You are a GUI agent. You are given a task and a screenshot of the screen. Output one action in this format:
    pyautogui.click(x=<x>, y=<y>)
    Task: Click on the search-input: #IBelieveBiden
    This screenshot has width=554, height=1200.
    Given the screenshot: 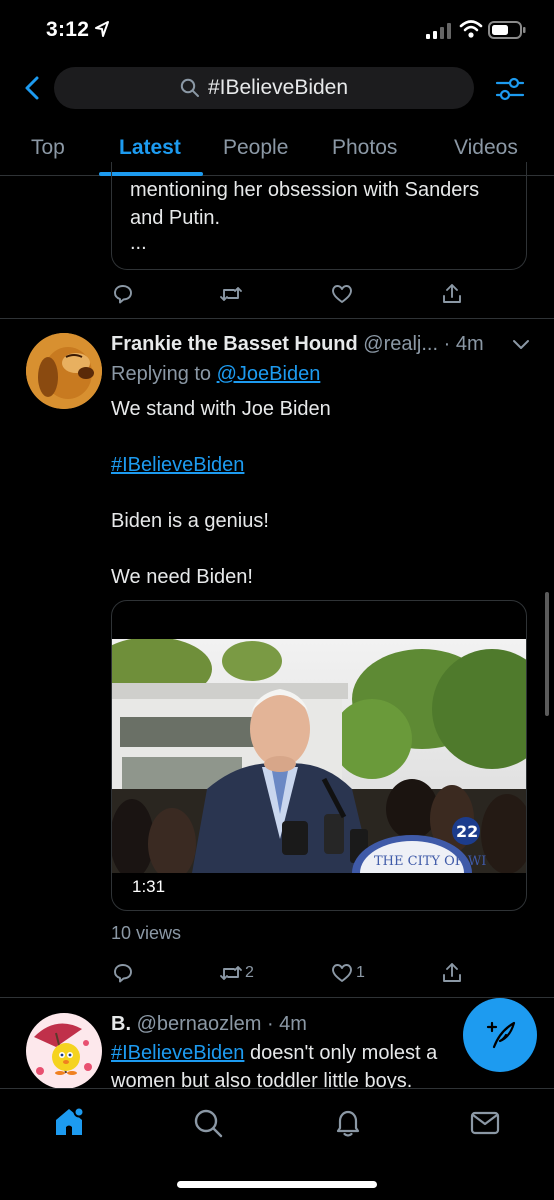 What is the action you would take?
    pyautogui.click(x=264, y=88)
    